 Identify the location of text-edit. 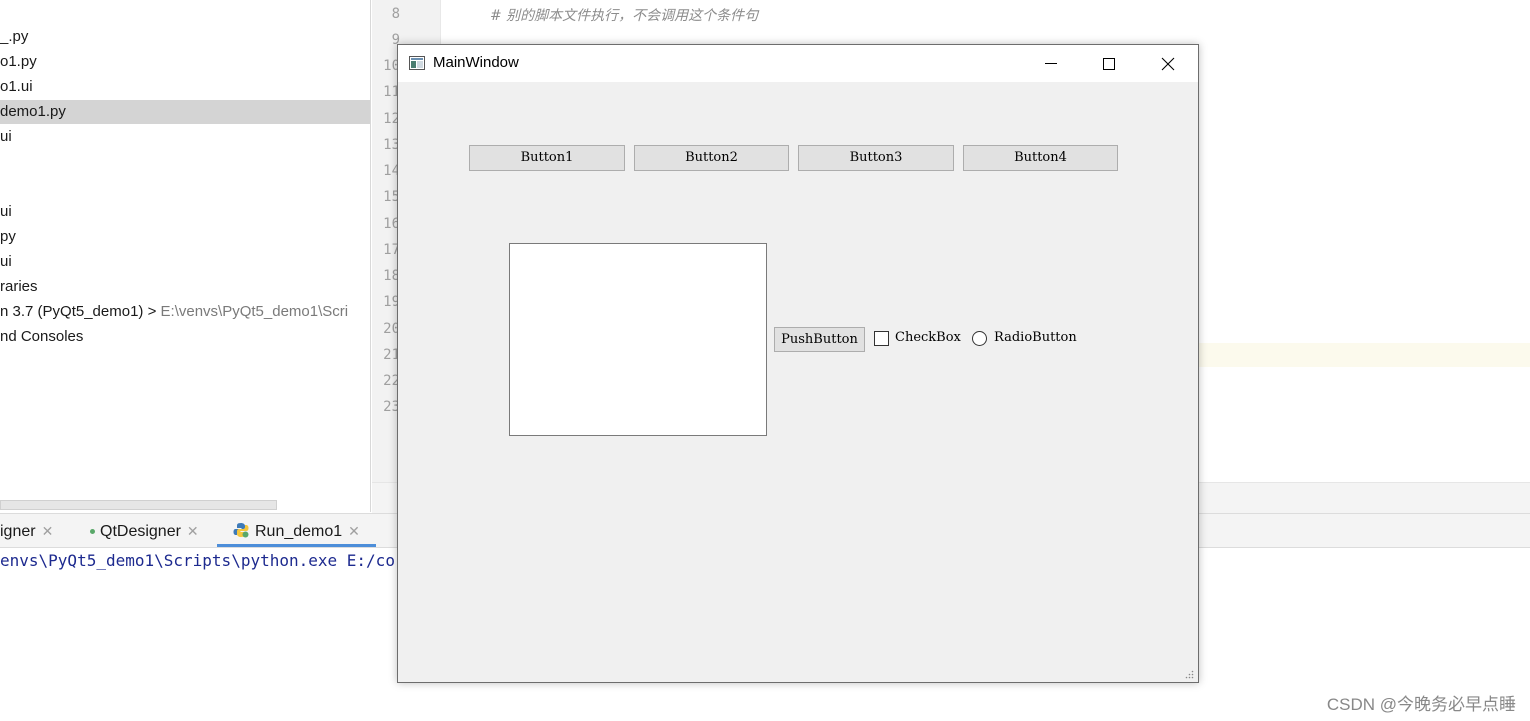
(638, 339).